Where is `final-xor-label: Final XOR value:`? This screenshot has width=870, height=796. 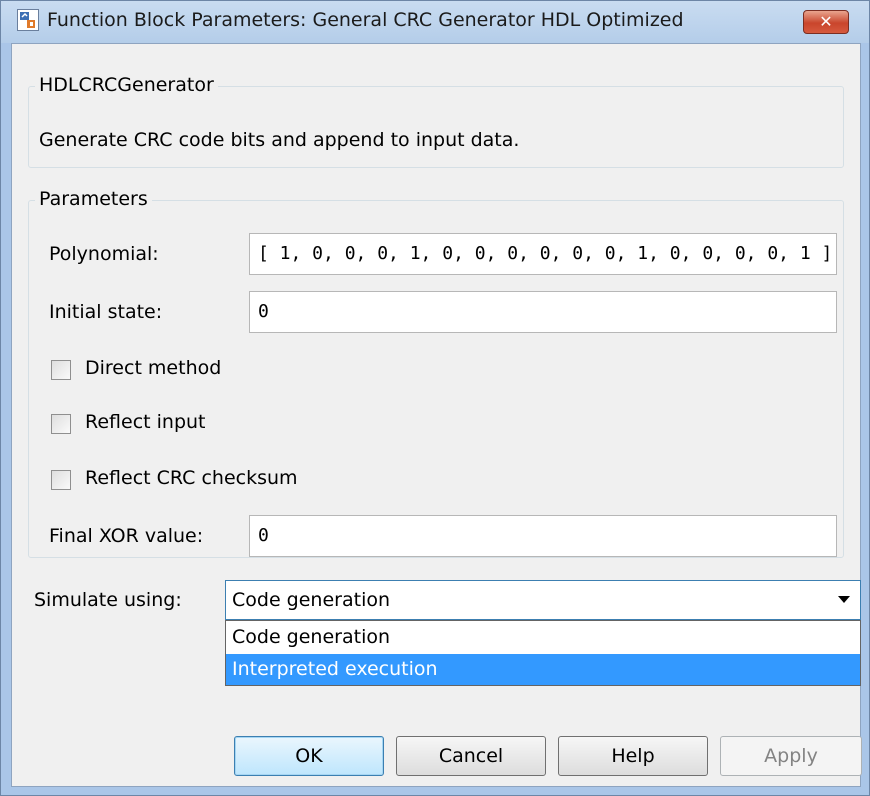
final-xor-label: Final XOR value: is located at coordinates (126, 536).